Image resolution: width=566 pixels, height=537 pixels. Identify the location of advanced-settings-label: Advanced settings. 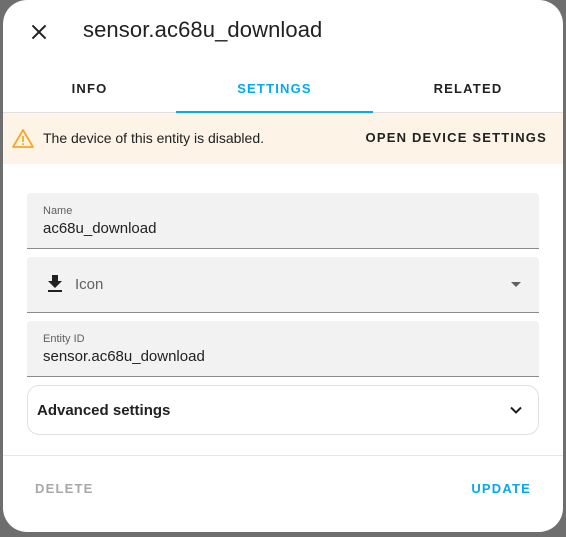
(104, 410).